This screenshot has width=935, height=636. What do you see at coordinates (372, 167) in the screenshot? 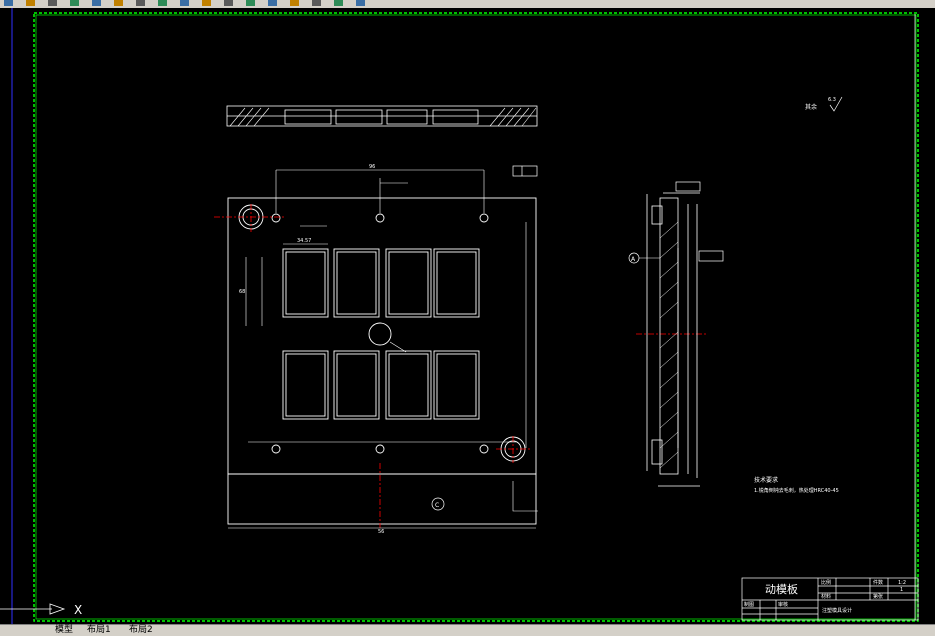
I see `dim-top-text: 96` at bounding box center [372, 167].